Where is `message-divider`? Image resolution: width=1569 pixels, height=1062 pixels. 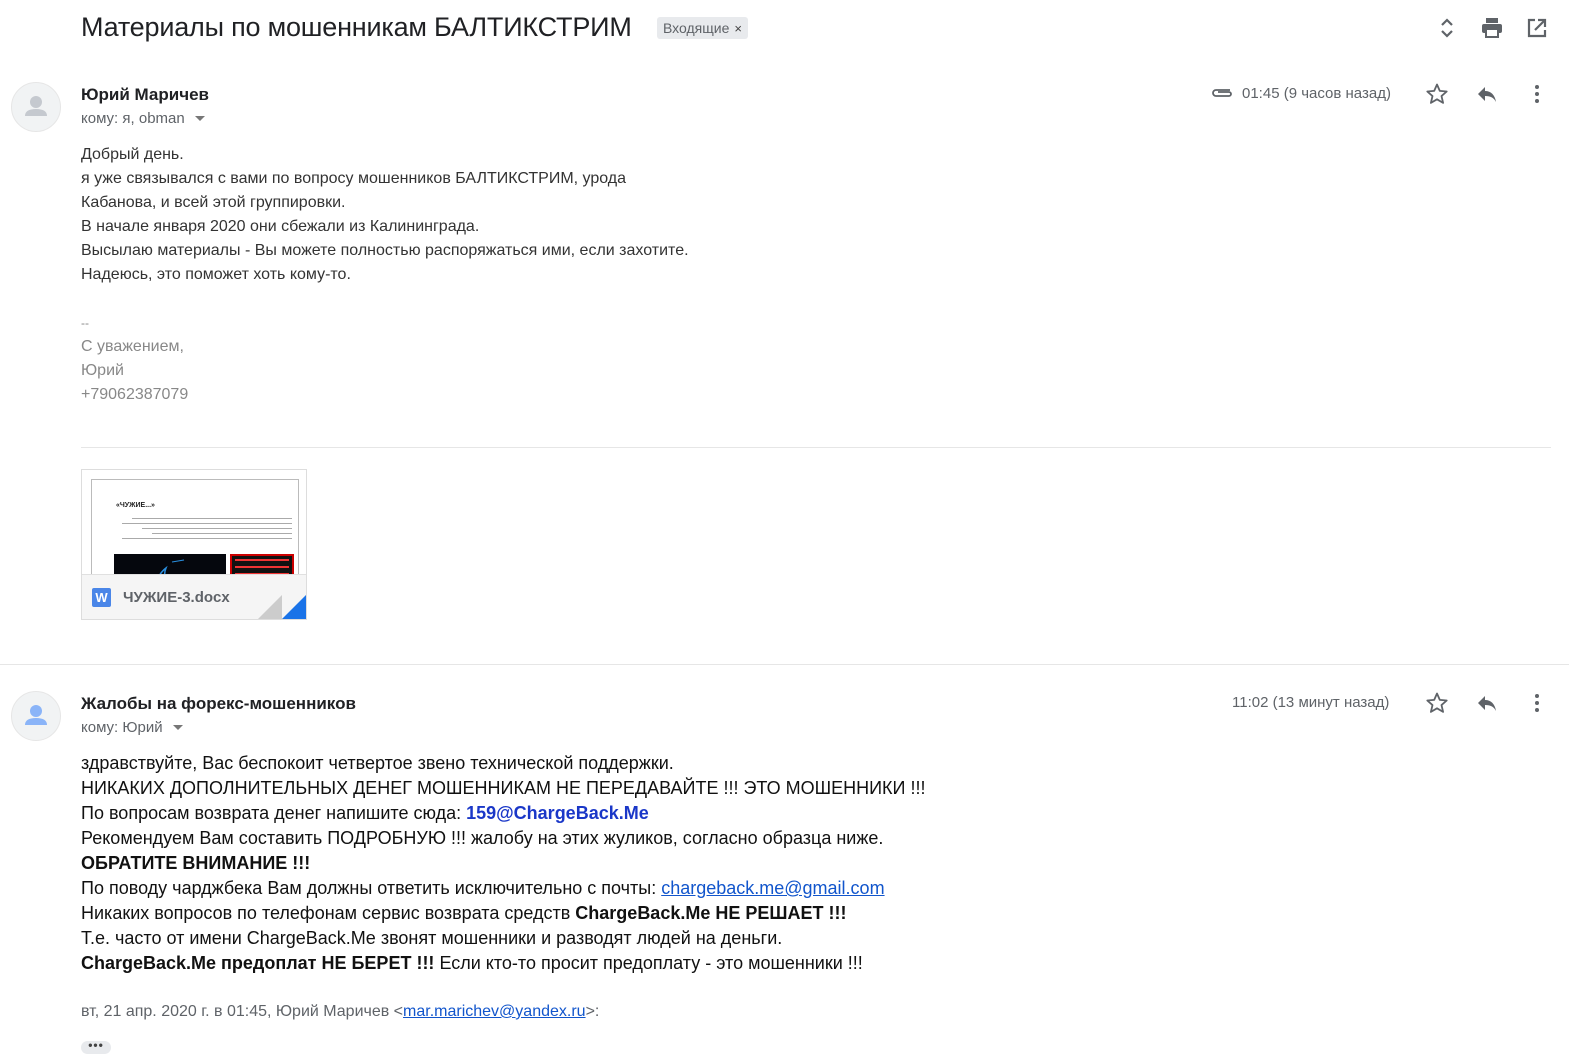
message-divider is located at coordinates (784, 664).